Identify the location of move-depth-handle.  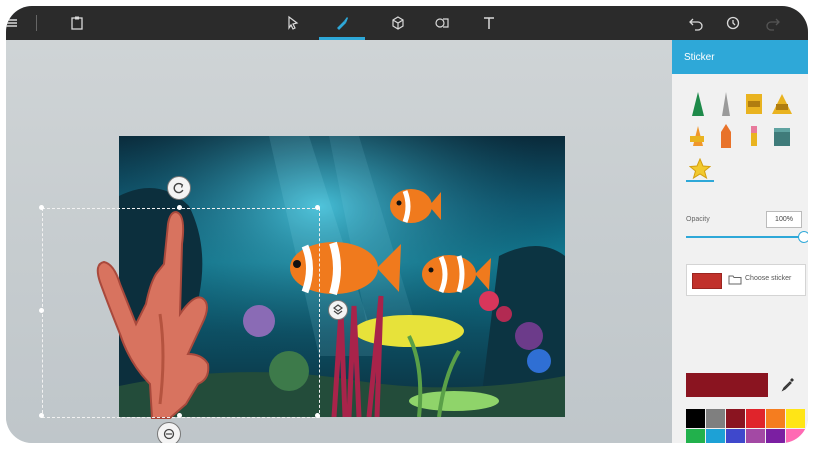
(338, 310).